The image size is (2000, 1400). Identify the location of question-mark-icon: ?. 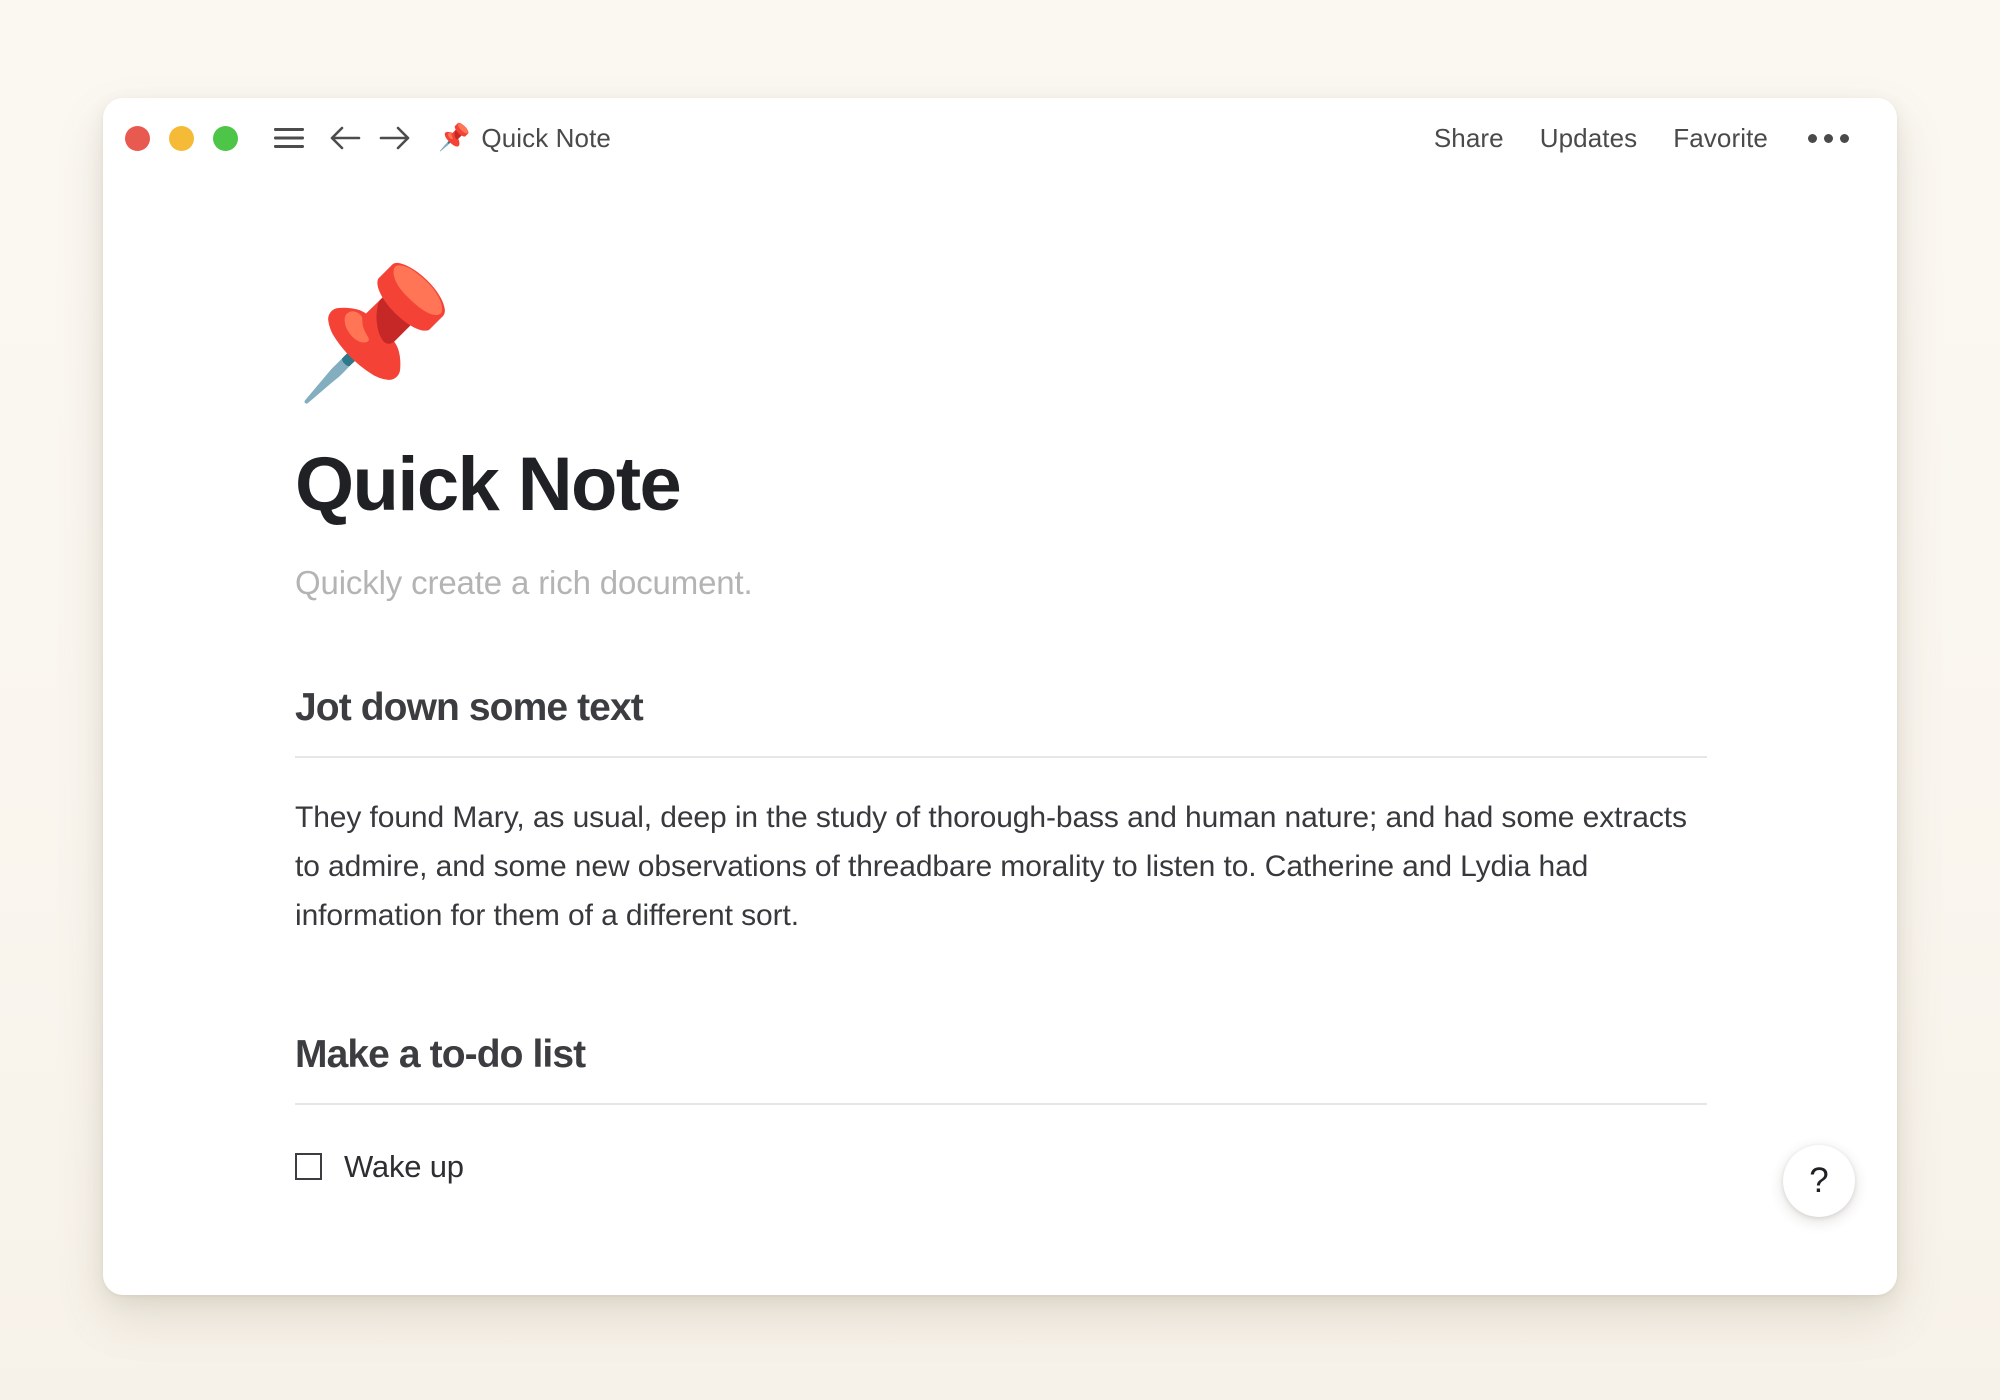
(1819, 1180).